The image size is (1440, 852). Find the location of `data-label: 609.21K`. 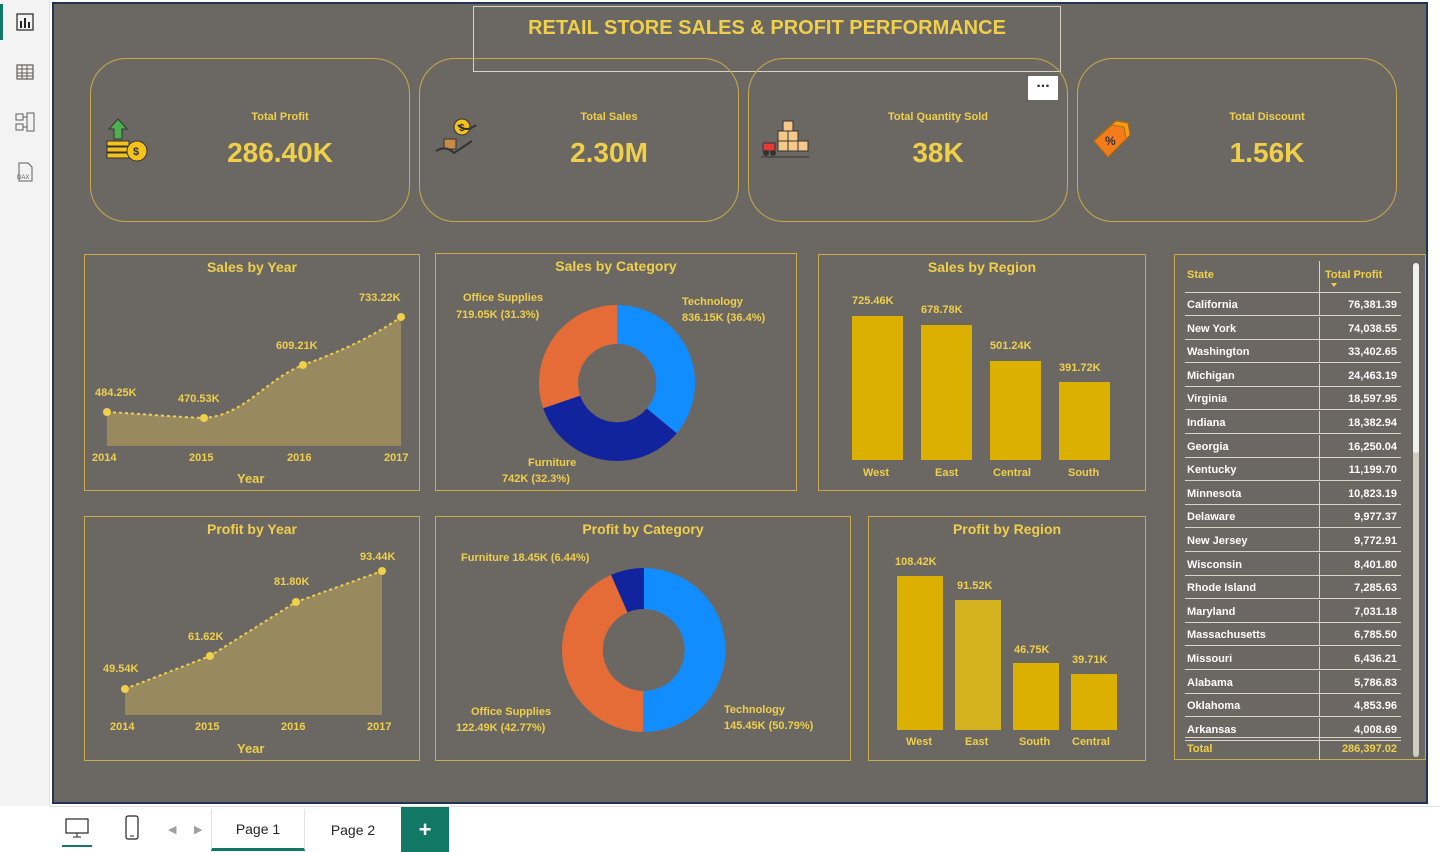

data-label: 609.21K is located at coordinates (297, 346).